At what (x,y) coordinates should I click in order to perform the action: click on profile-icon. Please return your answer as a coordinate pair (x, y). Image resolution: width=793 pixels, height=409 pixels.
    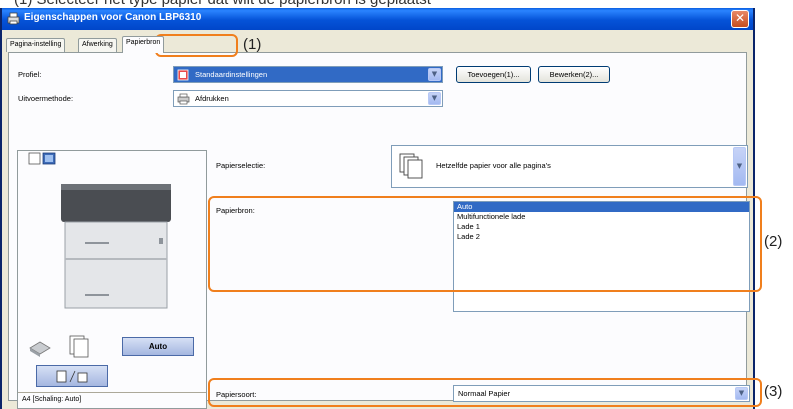
    Looking at the image, I should click on (183, 75).